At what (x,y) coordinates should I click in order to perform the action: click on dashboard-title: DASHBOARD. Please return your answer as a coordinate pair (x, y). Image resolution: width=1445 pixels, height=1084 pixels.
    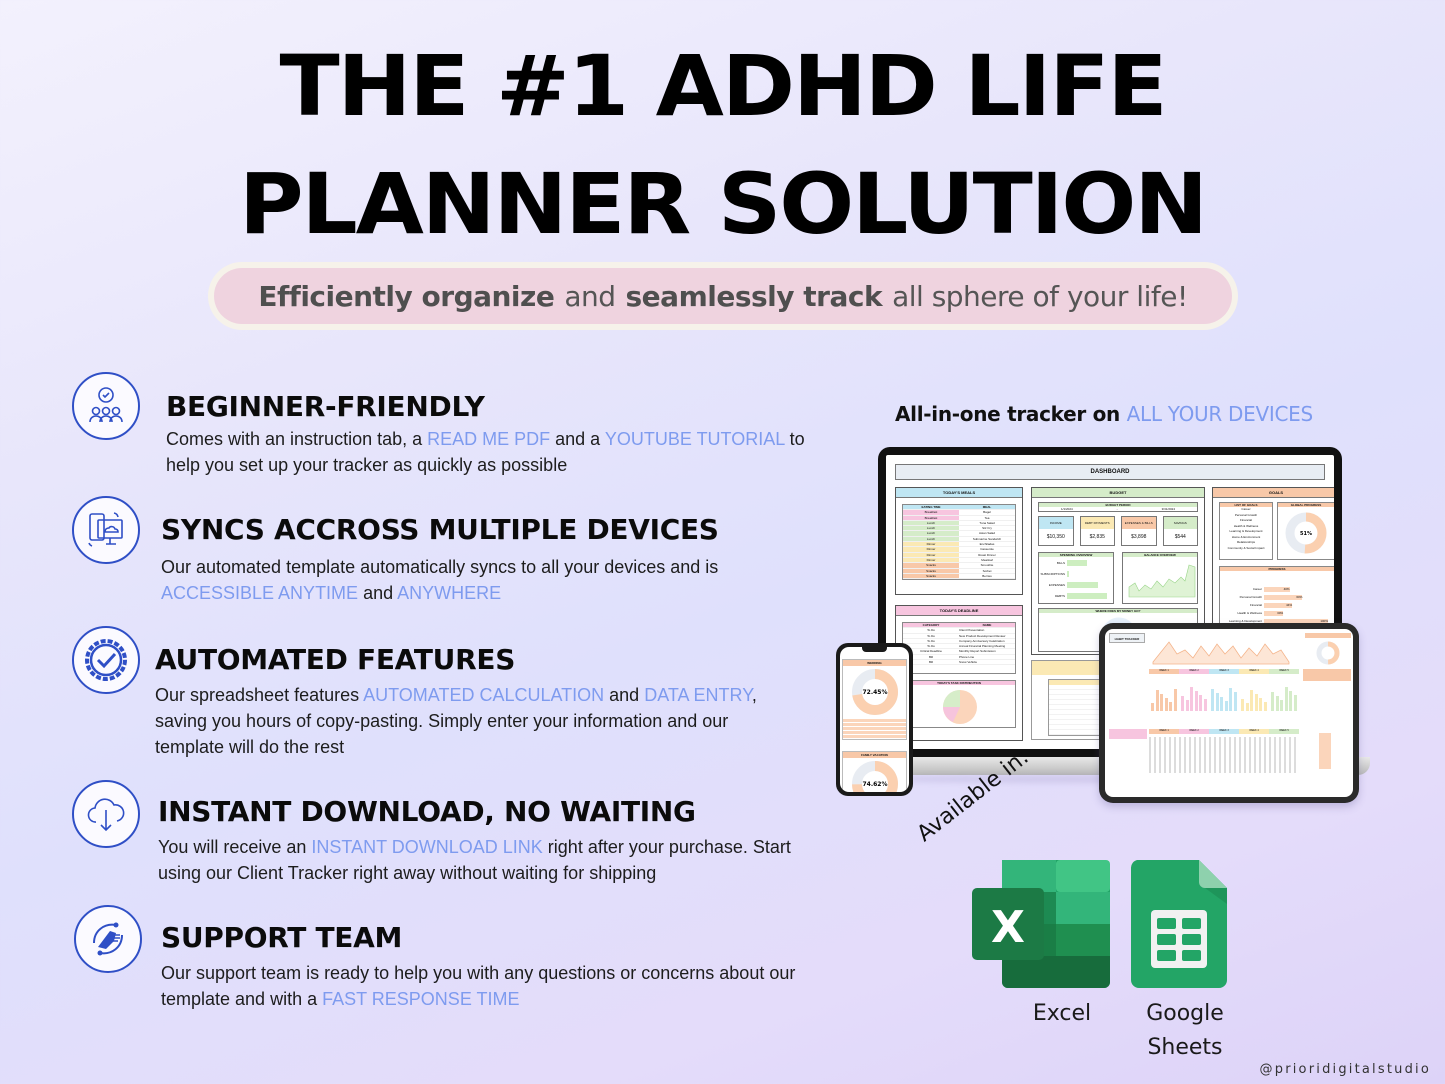
    Looking at the image, I should click on (1110, 472).